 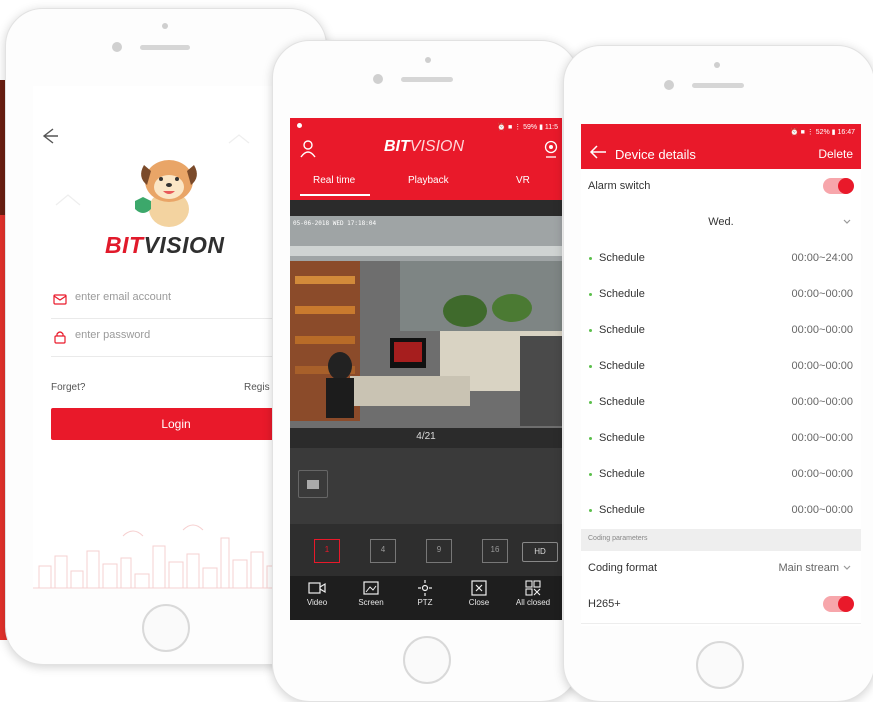 I want to click on hd-button: HD, so click(x=540, y=552).